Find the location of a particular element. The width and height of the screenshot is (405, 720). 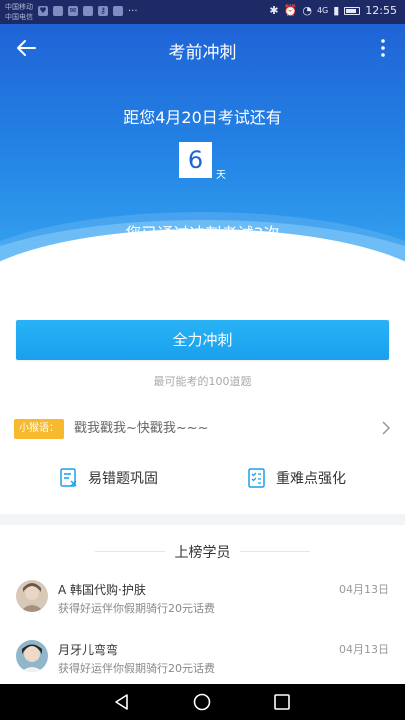

notification-icons: ♥ ✉ ⚷ ··· is located at coordinates (88, 11).